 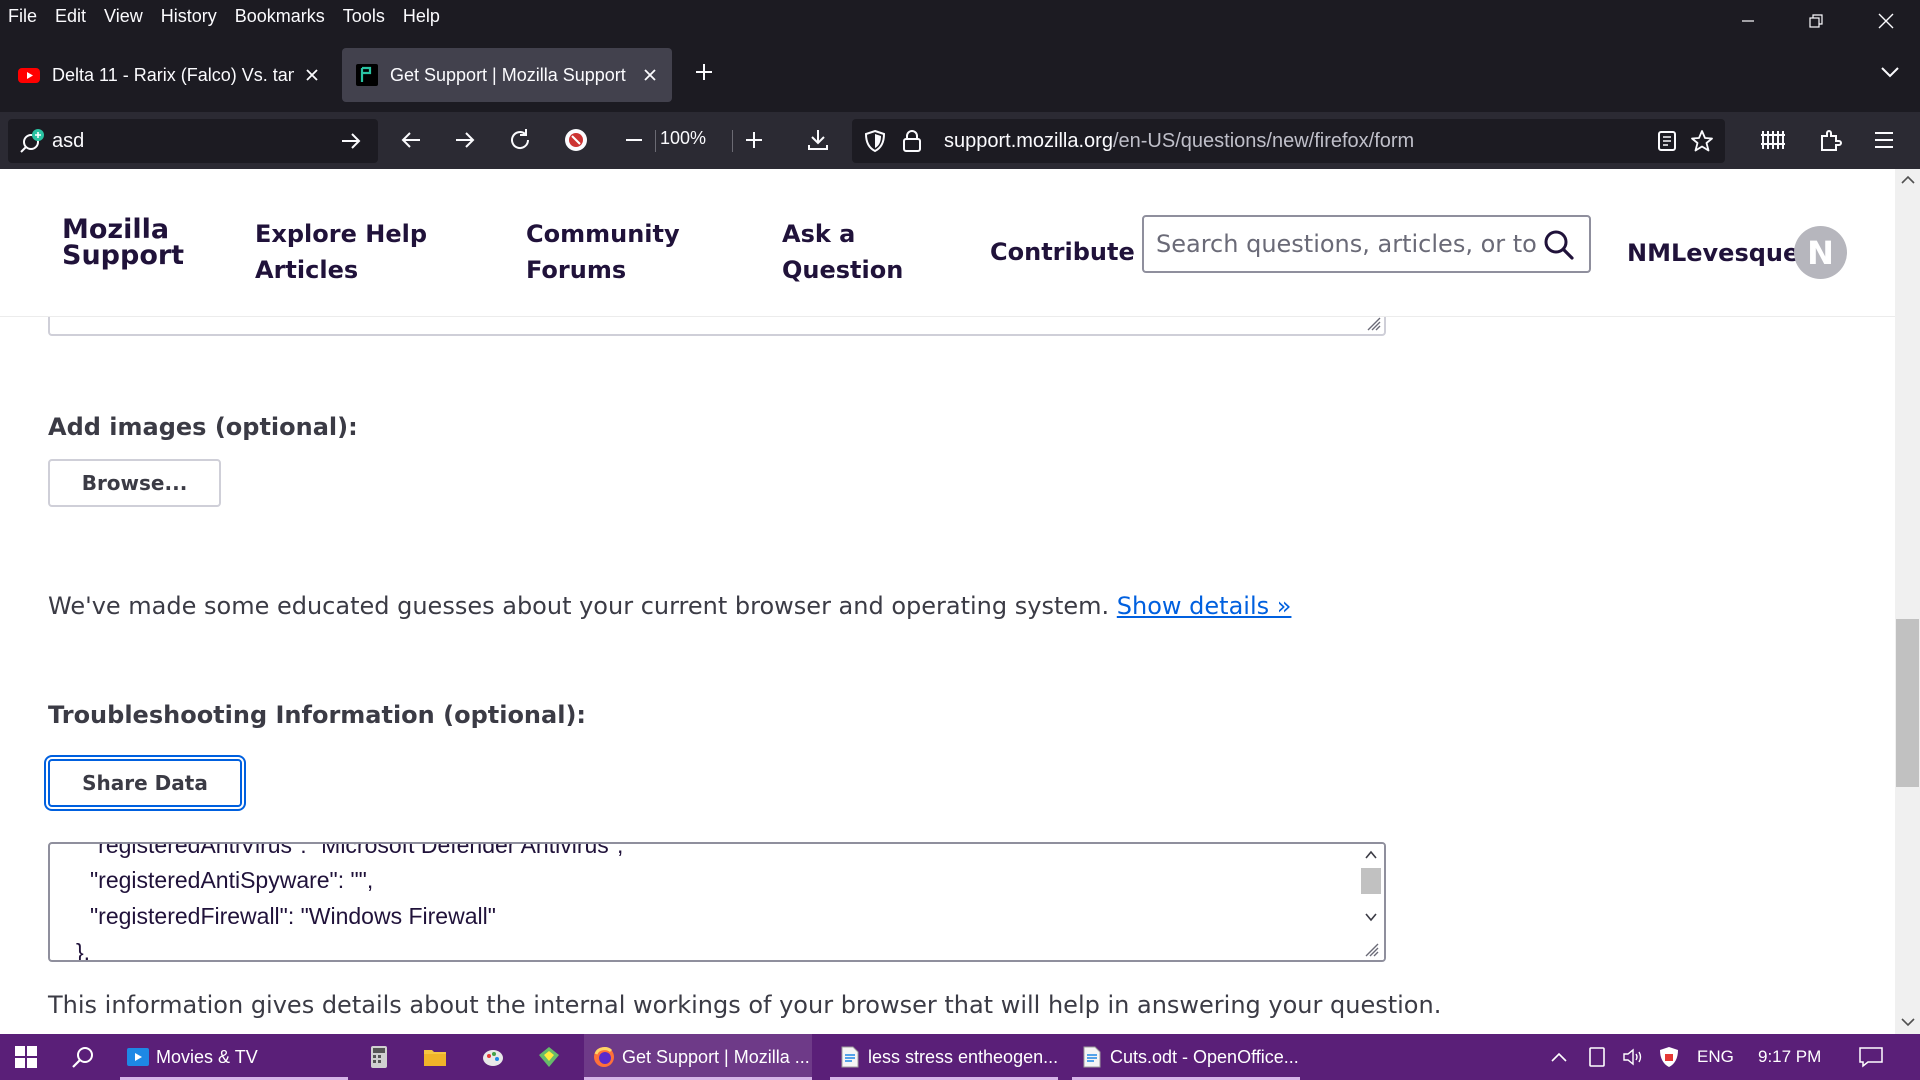 What do you see at coordinates (1204, 606) in the screenshot?
I see `show-details-link: Show details »` at bounding box center [1204, 606].